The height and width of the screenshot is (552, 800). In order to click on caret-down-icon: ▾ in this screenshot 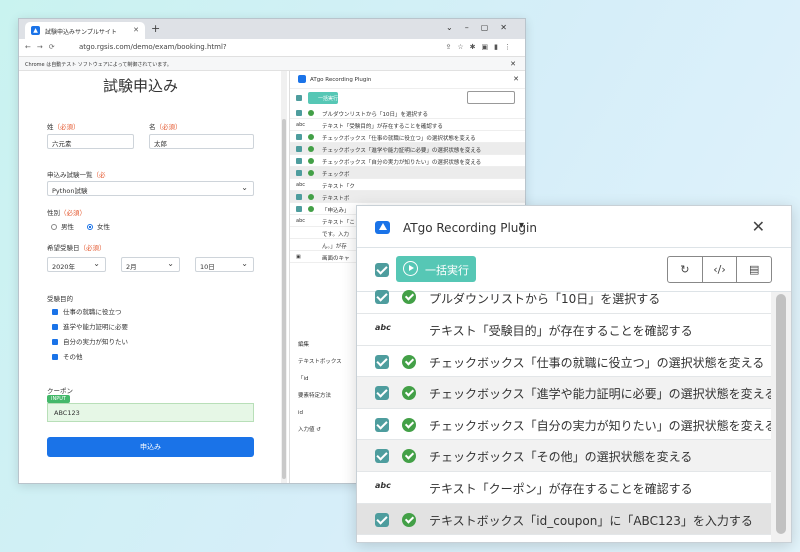, I will do `click(521, 225)`.